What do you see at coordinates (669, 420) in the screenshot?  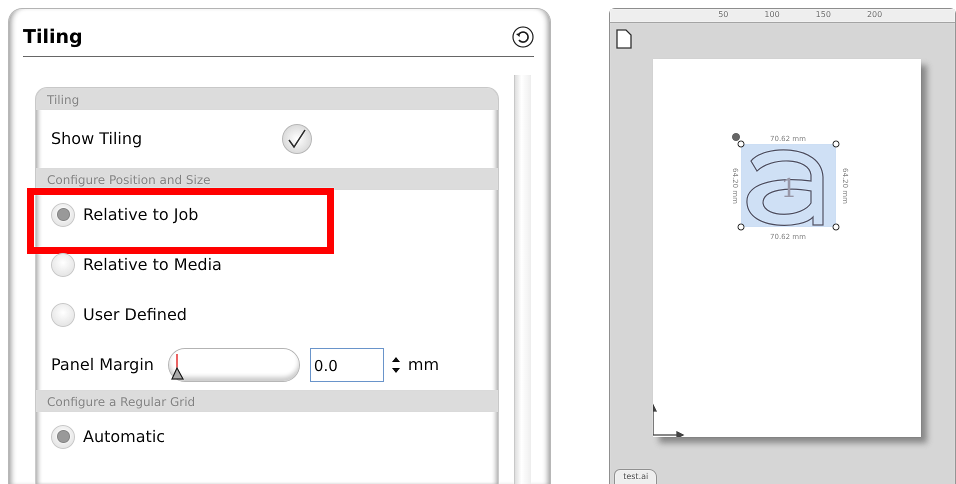 I see `origin-axes-icon` at bounding box center [669, 420].